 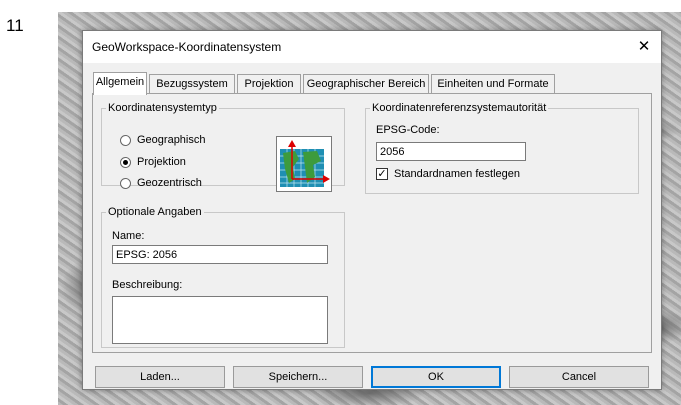 What do you see at coordinates (162, 108) in the screenshot?
I see `coord-type-legend: Koordinatensystemtyp` at bounding box center [162, 108].